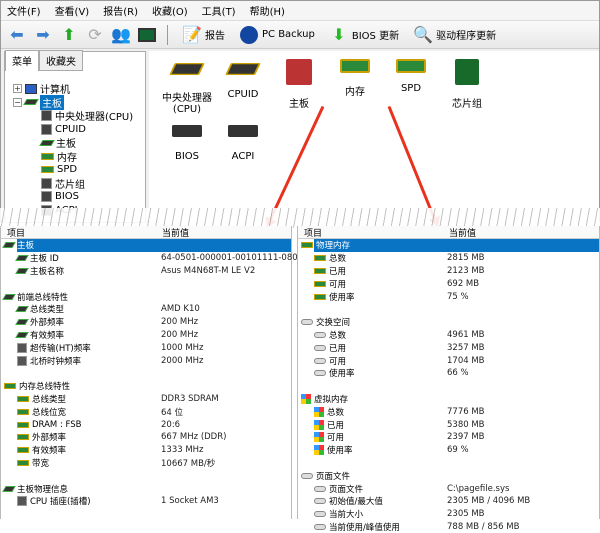  What do you see at coordinates (364, 35) in the screenshot?
I see `bios-update-button: ⬇ BIOS 更新` at bounding box center [364, 35].